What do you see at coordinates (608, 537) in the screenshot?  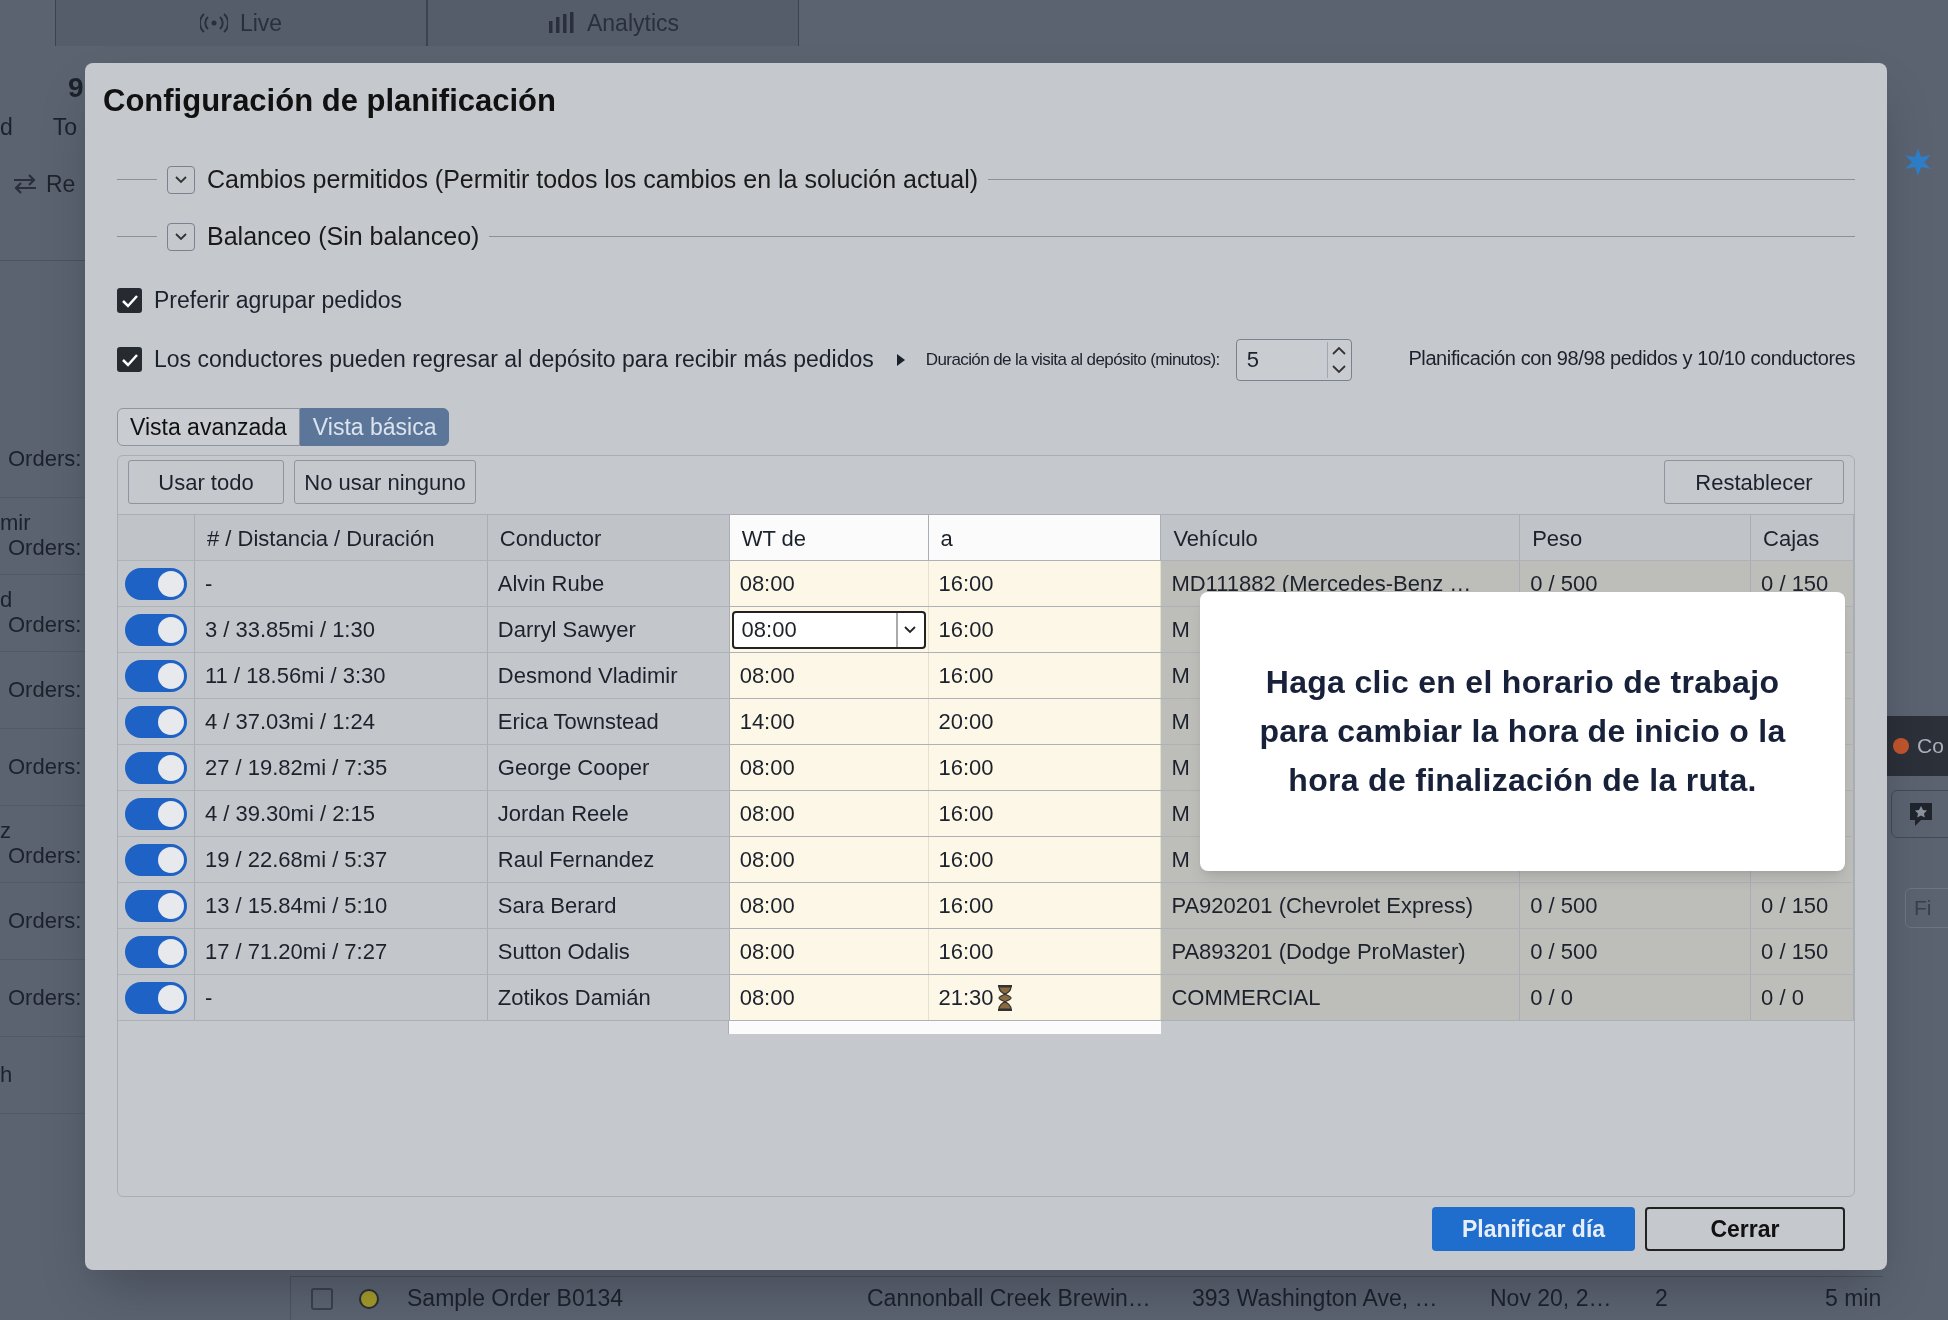 I see `column-header: Conductor` at bounding box center [608, 537].